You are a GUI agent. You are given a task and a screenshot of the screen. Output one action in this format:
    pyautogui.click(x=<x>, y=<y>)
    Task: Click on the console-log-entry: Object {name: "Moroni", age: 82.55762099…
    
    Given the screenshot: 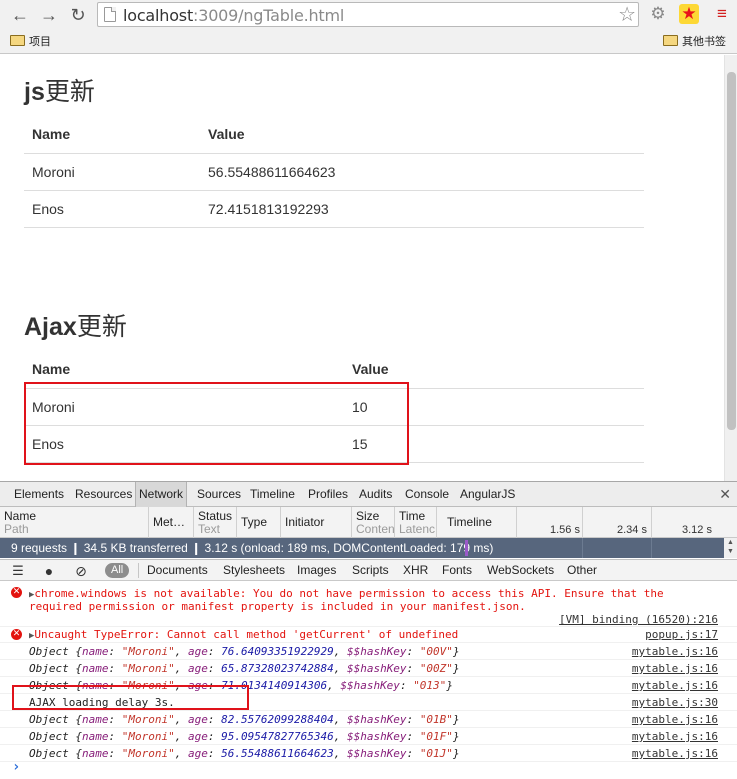 What is the action you would take?
    pyautogui.click(x=368, y=719)
    